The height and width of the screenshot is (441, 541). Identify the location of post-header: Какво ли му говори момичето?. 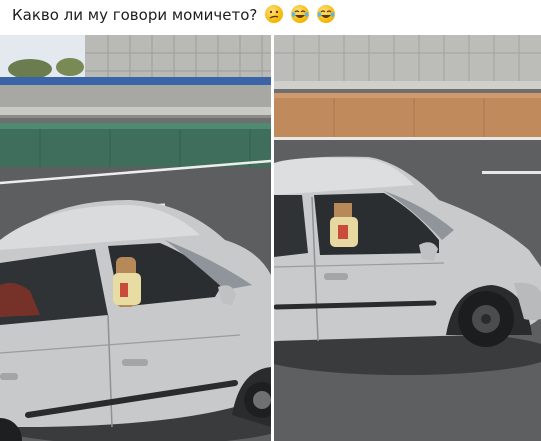
(270, 16).